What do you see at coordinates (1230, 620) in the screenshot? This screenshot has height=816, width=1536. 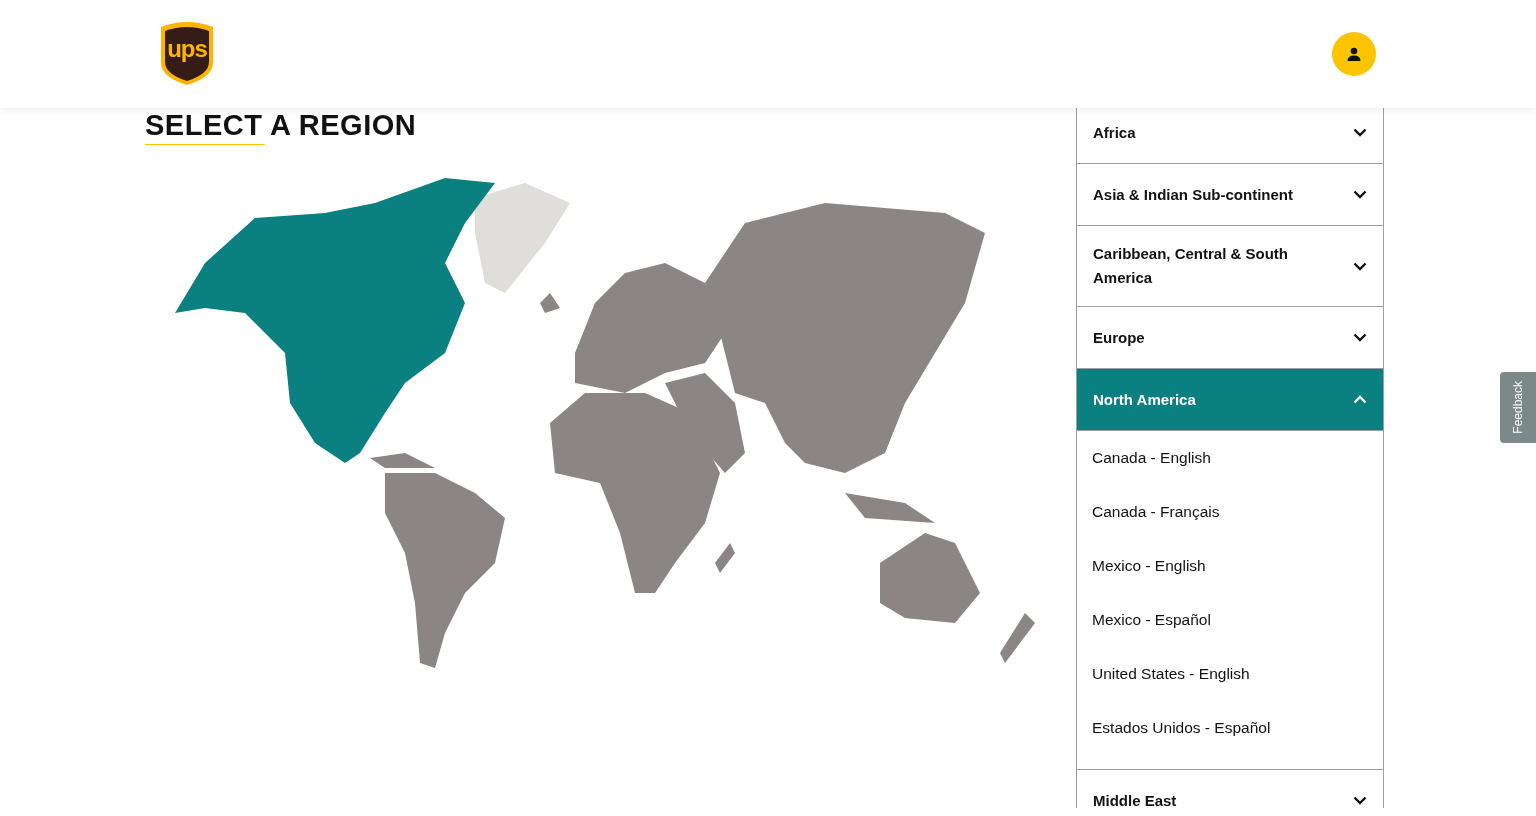 I see `country-link: Mexico - Español` at bounding box center [1230, 620].